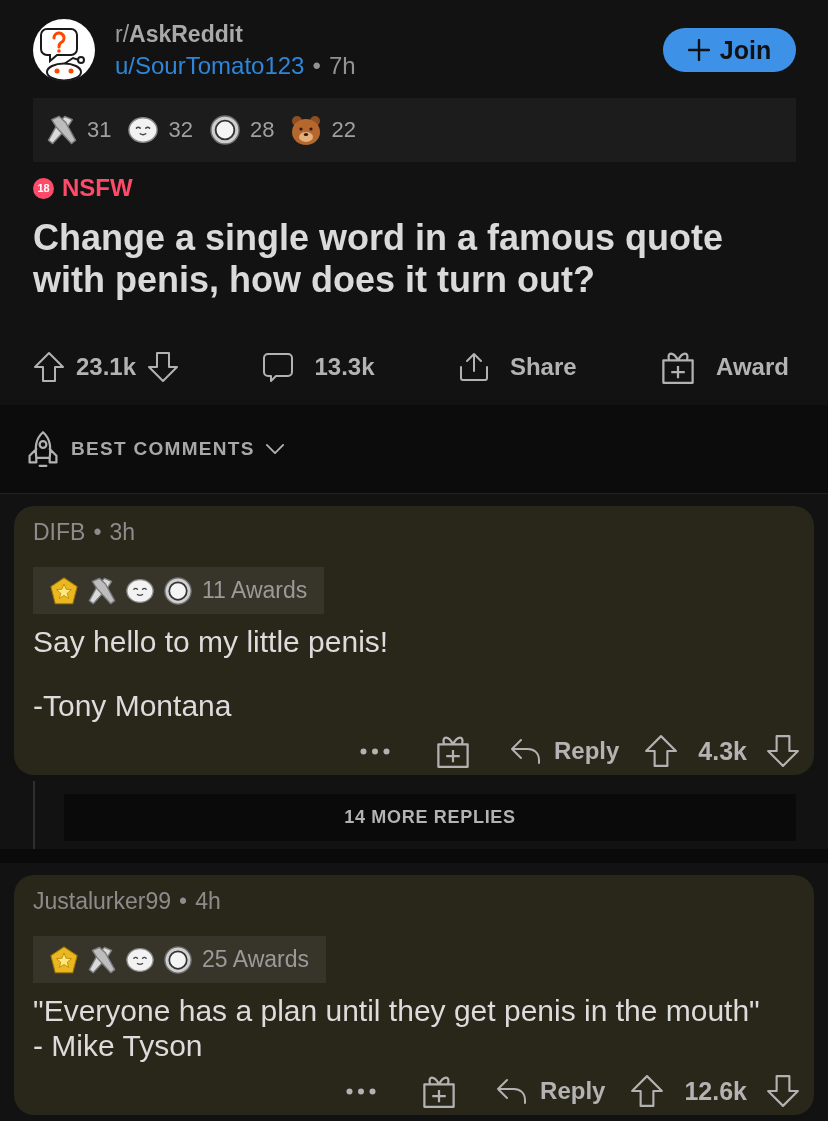 The image size is (828, 1121). Describe the element at coordinates (180, 130) in the screenshot. I see `award-count: 32` at that location.